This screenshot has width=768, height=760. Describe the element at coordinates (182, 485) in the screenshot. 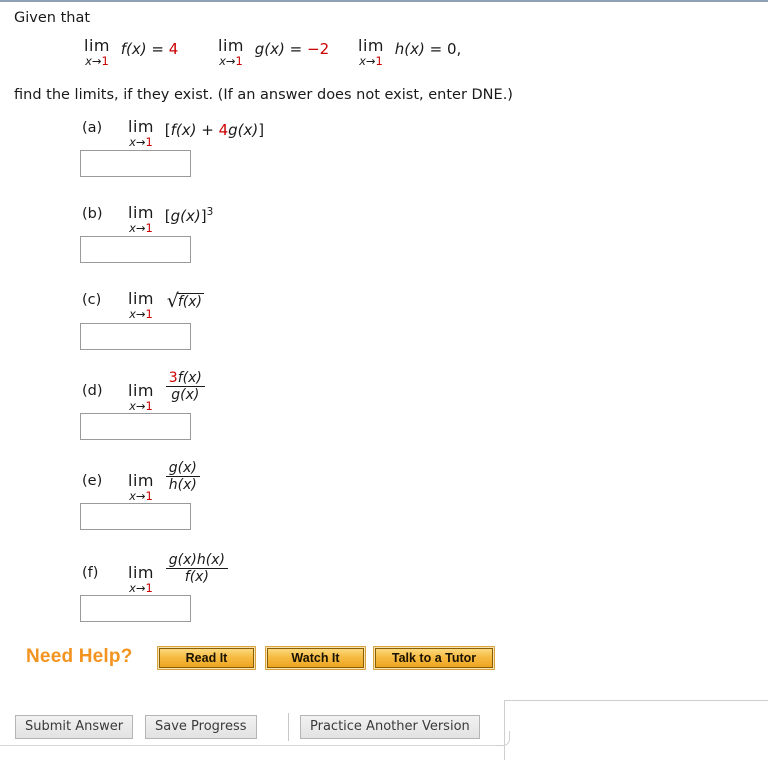

I see `fraction-denominator: h(x)` at that location.